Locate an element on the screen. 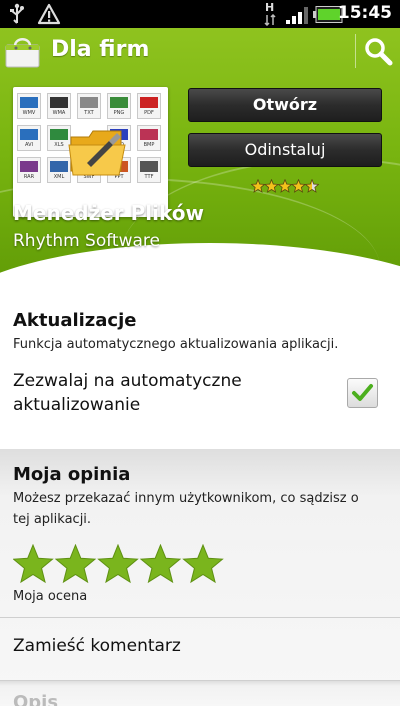  open-button: Otwórz is located at coordinates (285, 105).